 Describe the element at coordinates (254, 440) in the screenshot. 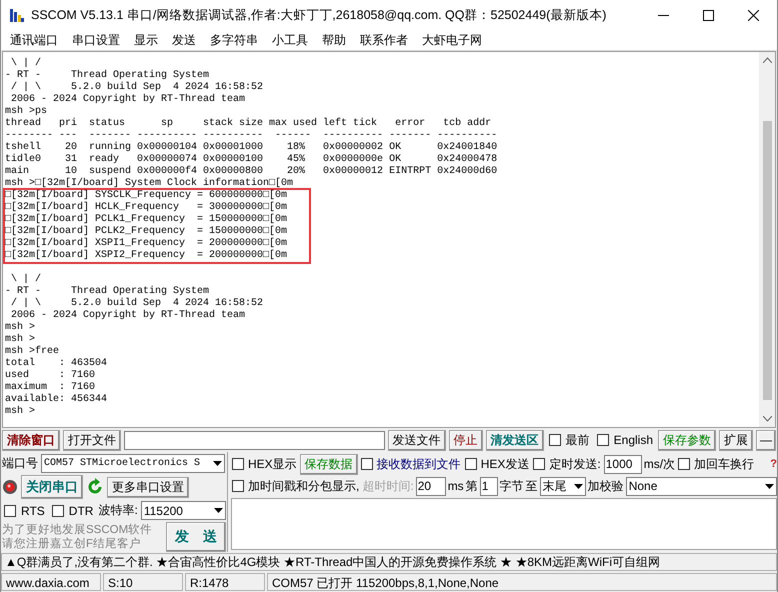

I see `file-path-field` at that location.